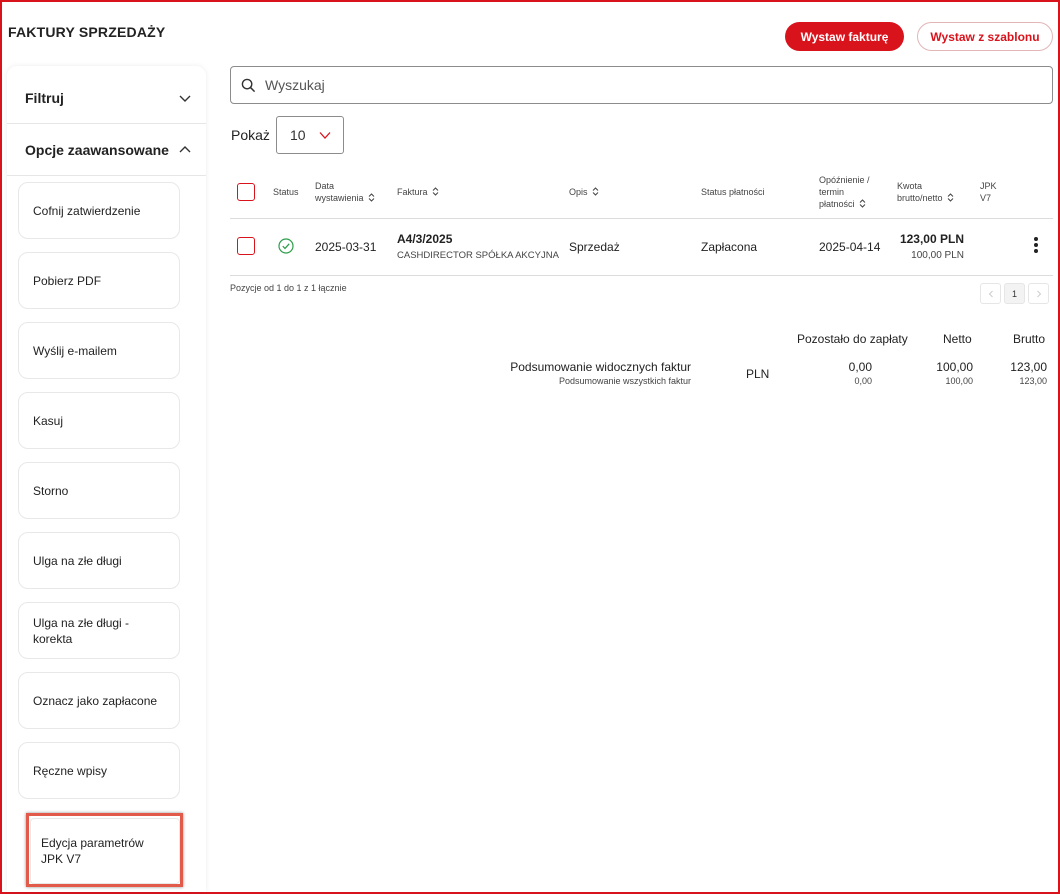 The image size is (1060, 894). What do you see at coordinates (594, 247) in the screenshot?
I see `description-cell: Sprzedaż` at bounding box center [594, 247].